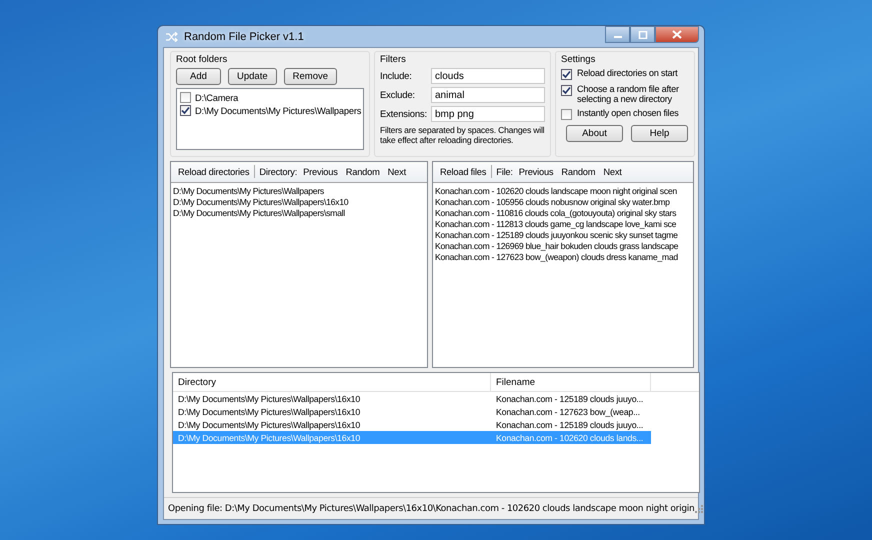 The image size is (872, 540). I want to click on field-label: Exclude:, so click(398, 95).